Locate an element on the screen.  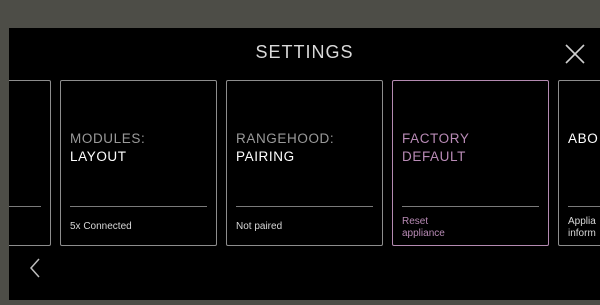
card-status: Applia inform is located at coordinates (582, 228).